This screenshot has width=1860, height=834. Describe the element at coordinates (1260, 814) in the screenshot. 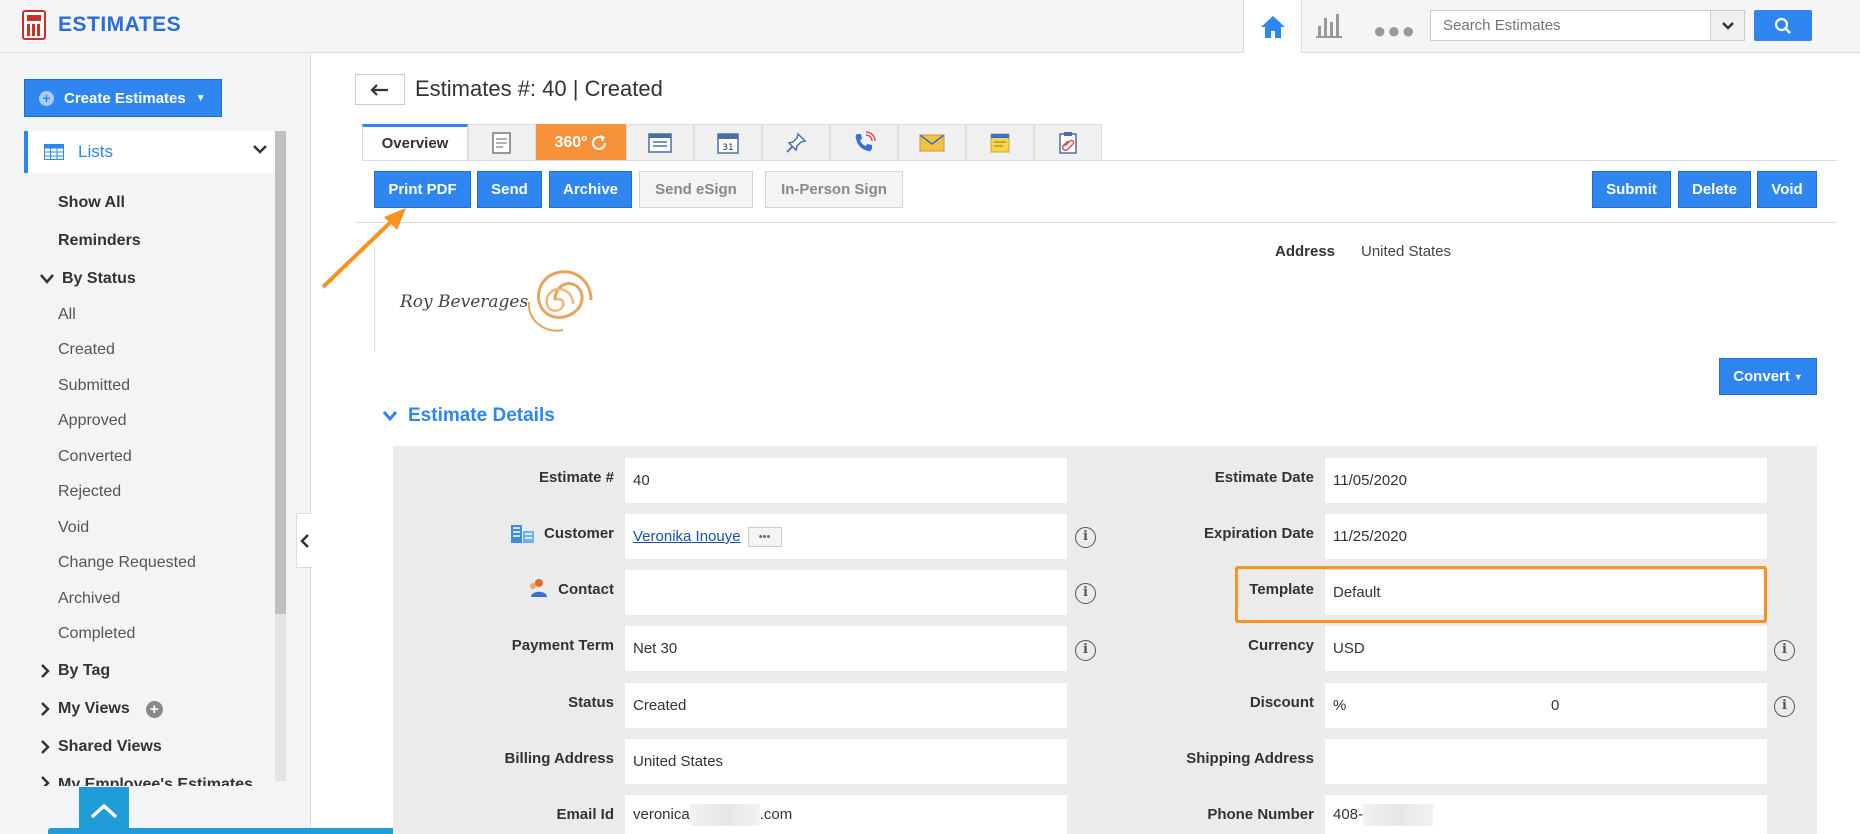

I see `phone-label: Phone Number` at that location.